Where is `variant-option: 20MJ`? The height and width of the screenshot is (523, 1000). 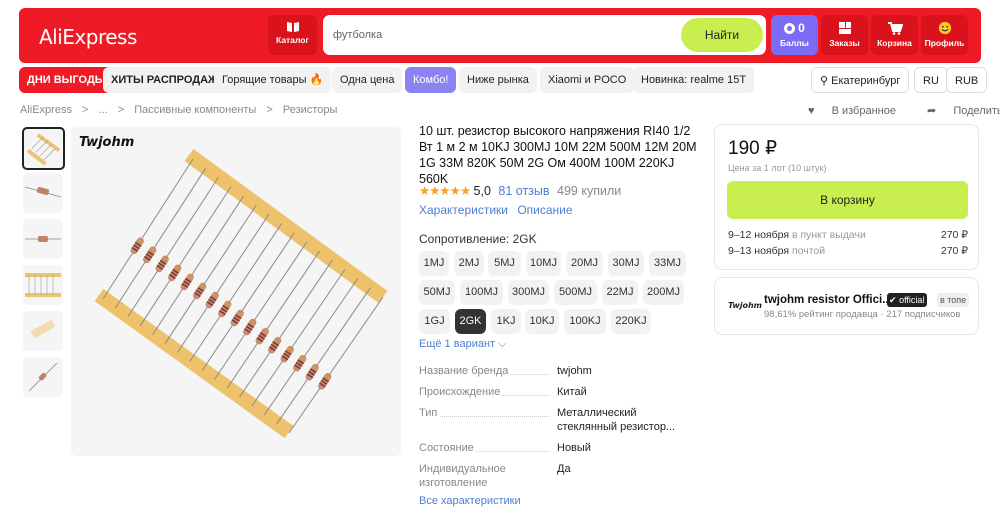
variant-option: 20MJ is located at coordinates (584, 263).